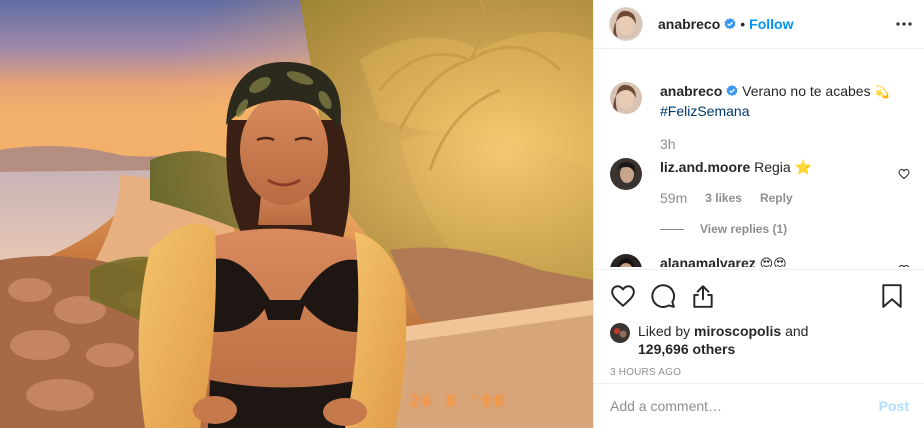 This screenshot has width=924, height=428. I want to click on star-emoji: ⭐, so click(803, 167).